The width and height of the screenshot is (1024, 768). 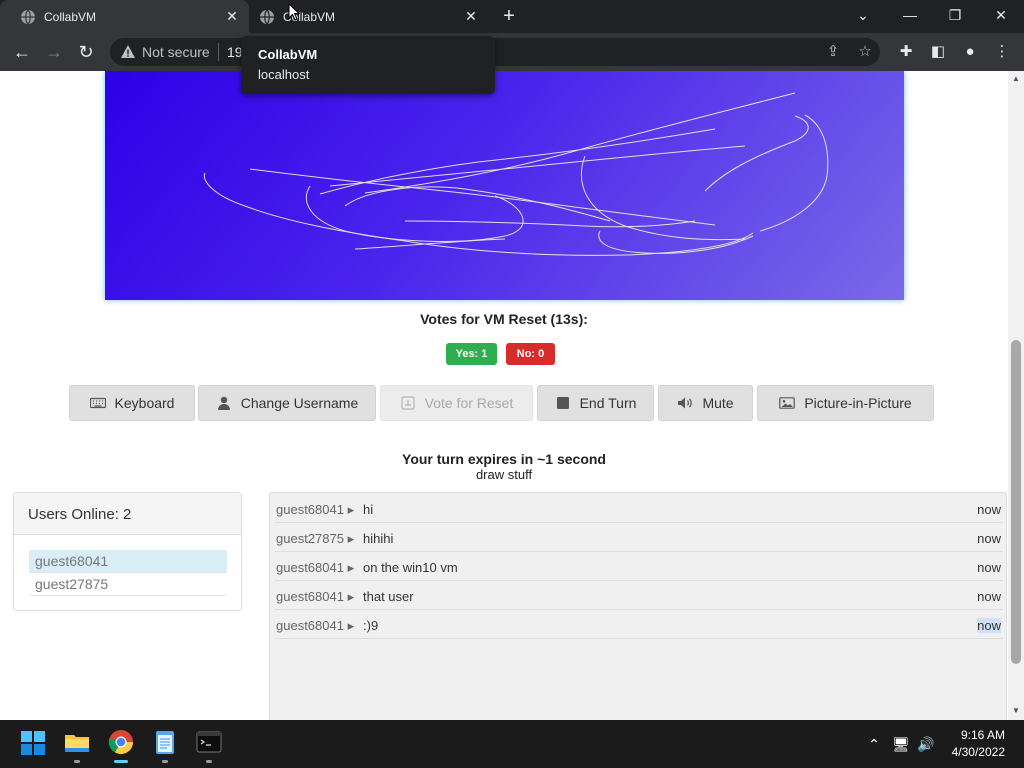 I want to click on taskbar-time: 9:16 AM, so click(x=980, y=735).